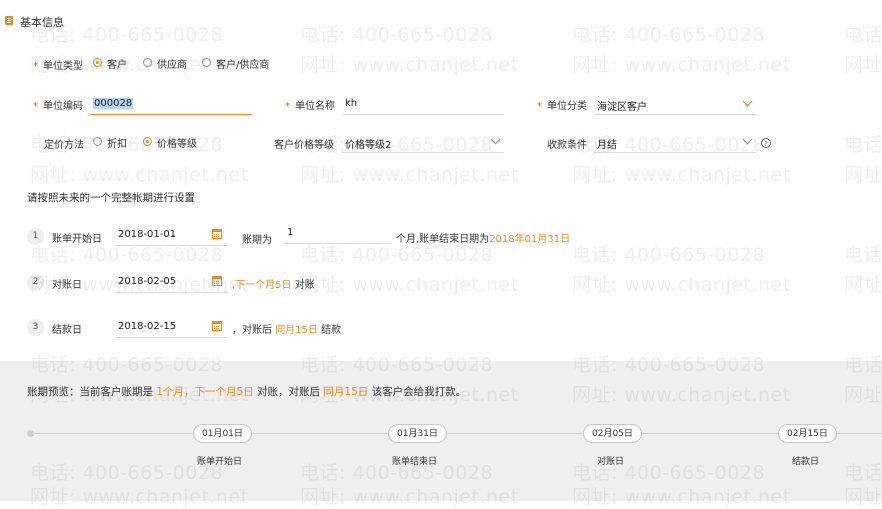 The width and height of the screenshot is (882, 509). Describe the element at coordinates (483, 239) in the screenshot. I see `period-suffix: 个月,账单结束日期为2018年01月31日` at that location.